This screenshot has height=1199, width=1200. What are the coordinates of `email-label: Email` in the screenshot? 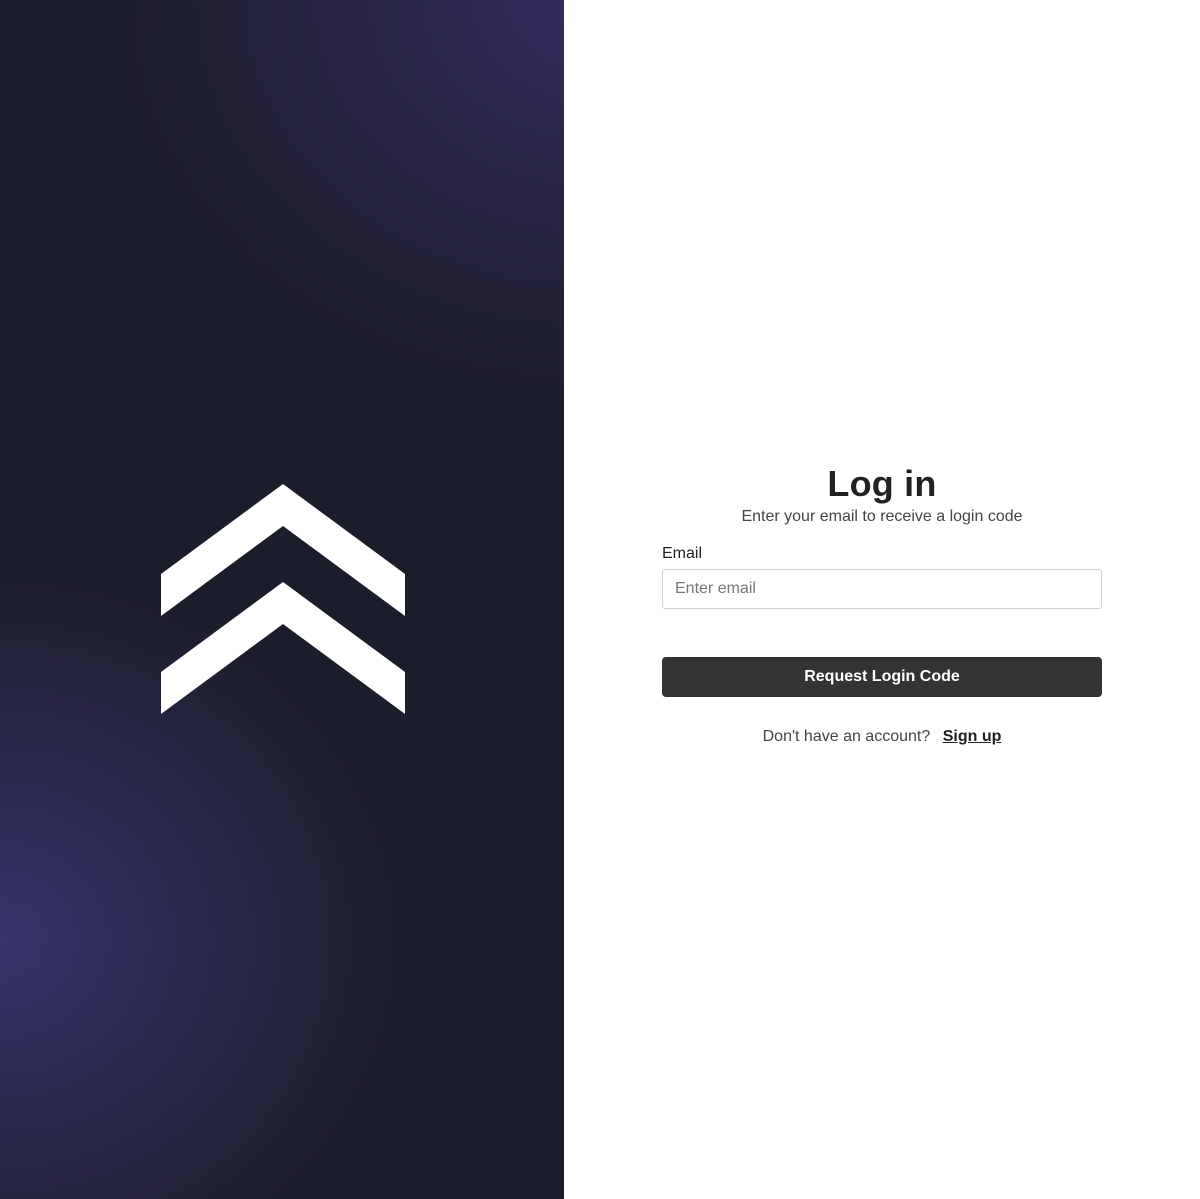 It's located at (682, 553).